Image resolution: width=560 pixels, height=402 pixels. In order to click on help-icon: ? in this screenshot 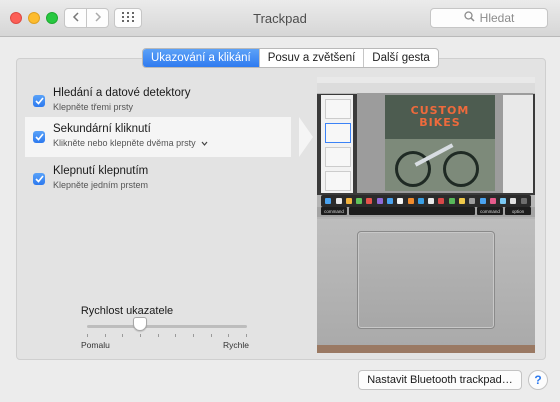, I will do `click(538, 380)`.